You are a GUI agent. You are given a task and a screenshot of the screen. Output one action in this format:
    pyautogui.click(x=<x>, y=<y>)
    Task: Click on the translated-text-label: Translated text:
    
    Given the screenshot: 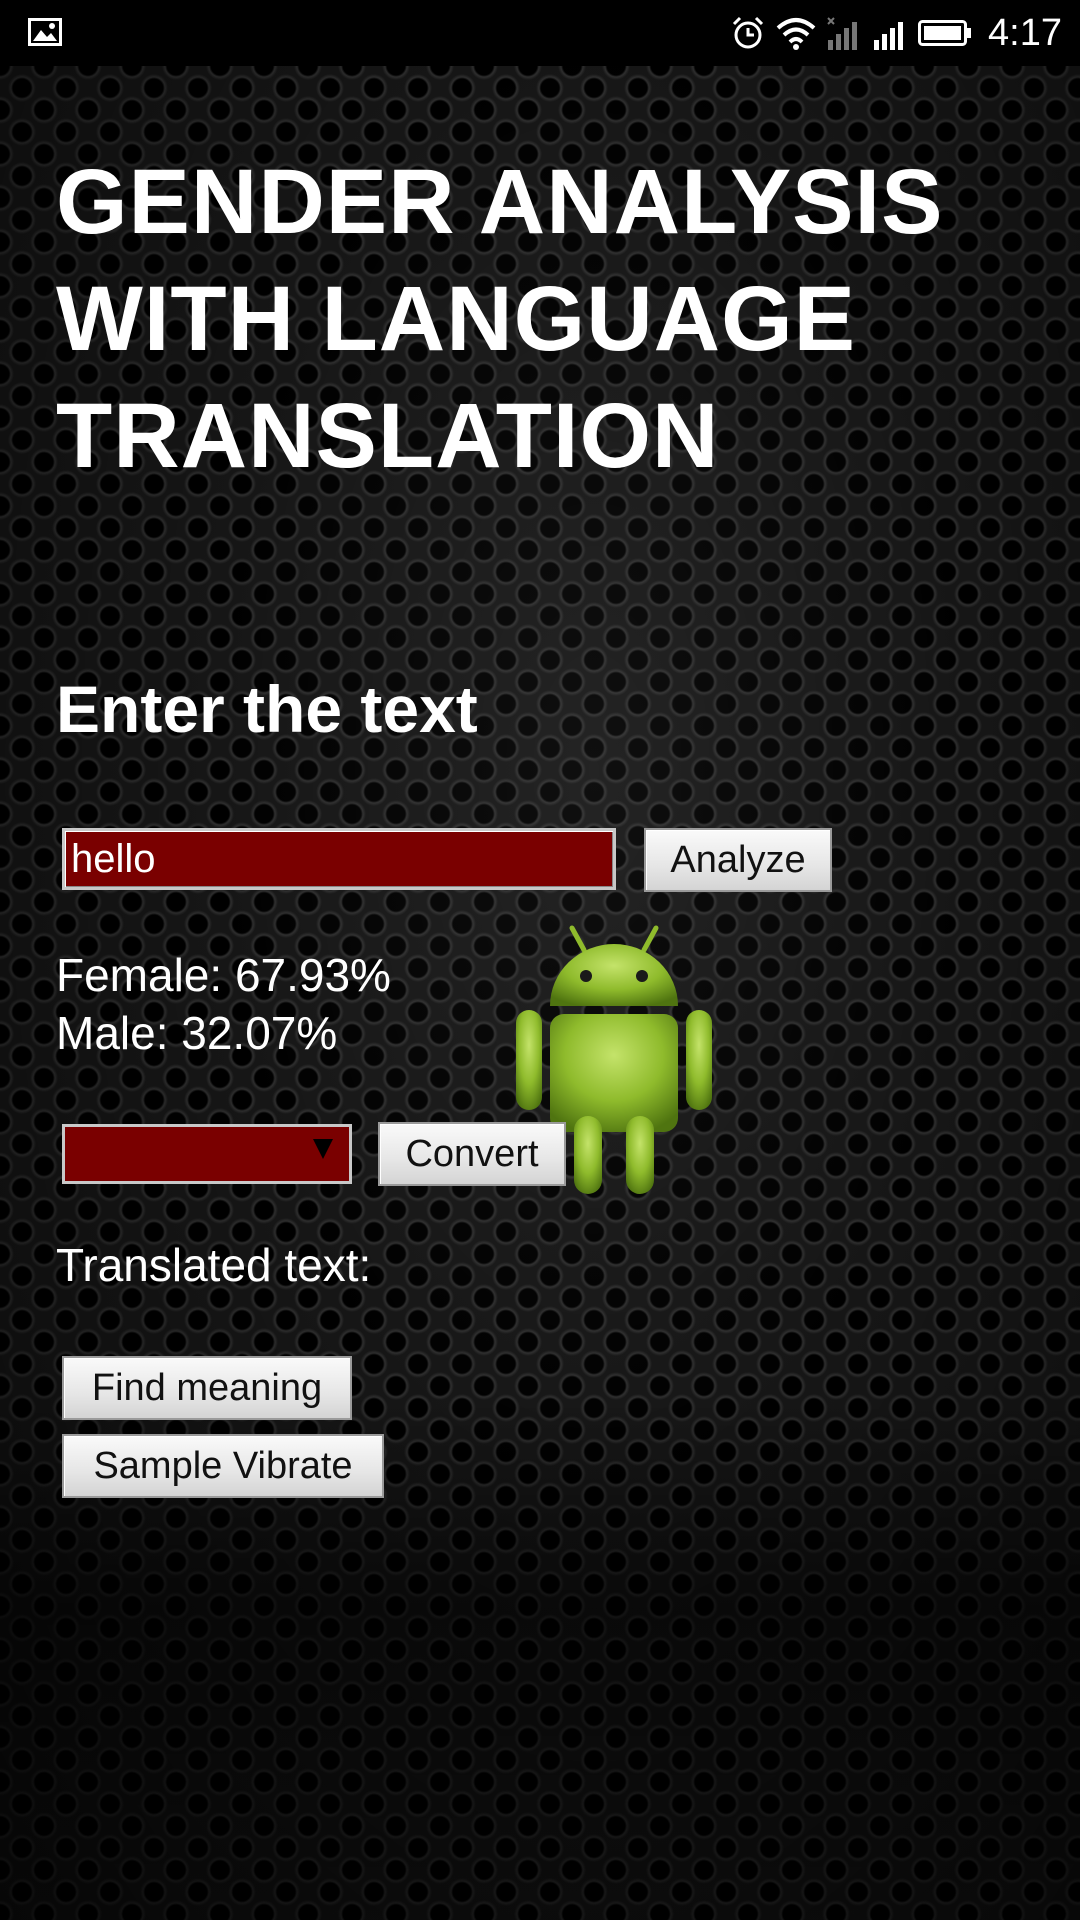 What is the action you would take?
    pyautogui.click(x=214, y=1265)
    